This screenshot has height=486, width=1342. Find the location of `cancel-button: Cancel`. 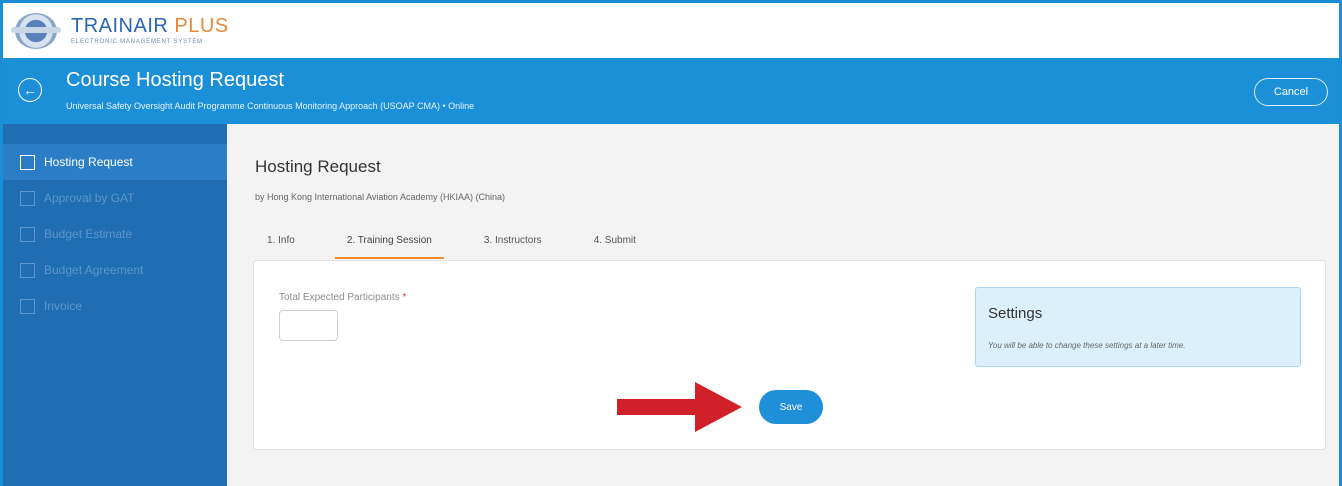

cancel-button: Cancel is located at coordinates (1291, 92).